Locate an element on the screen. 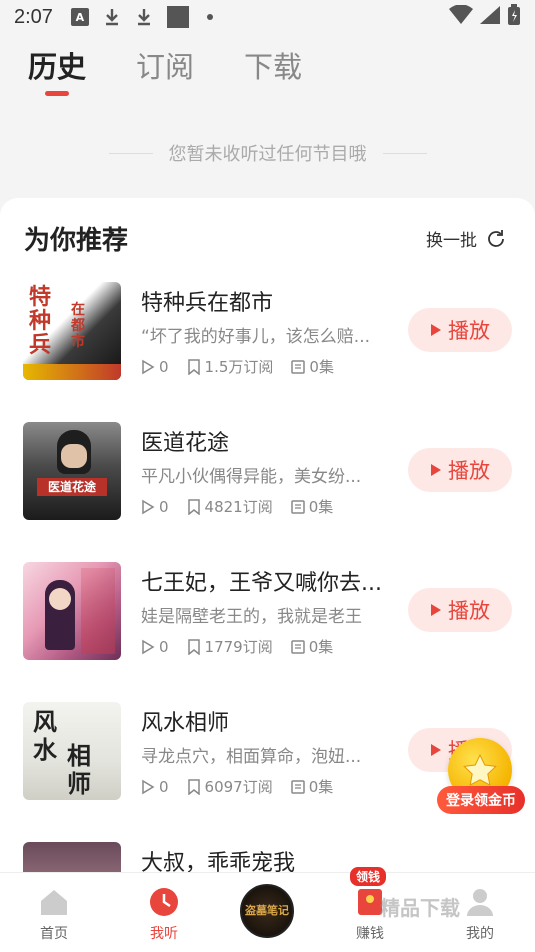  a-badge-icon: A is located at coordinates (79, 17).